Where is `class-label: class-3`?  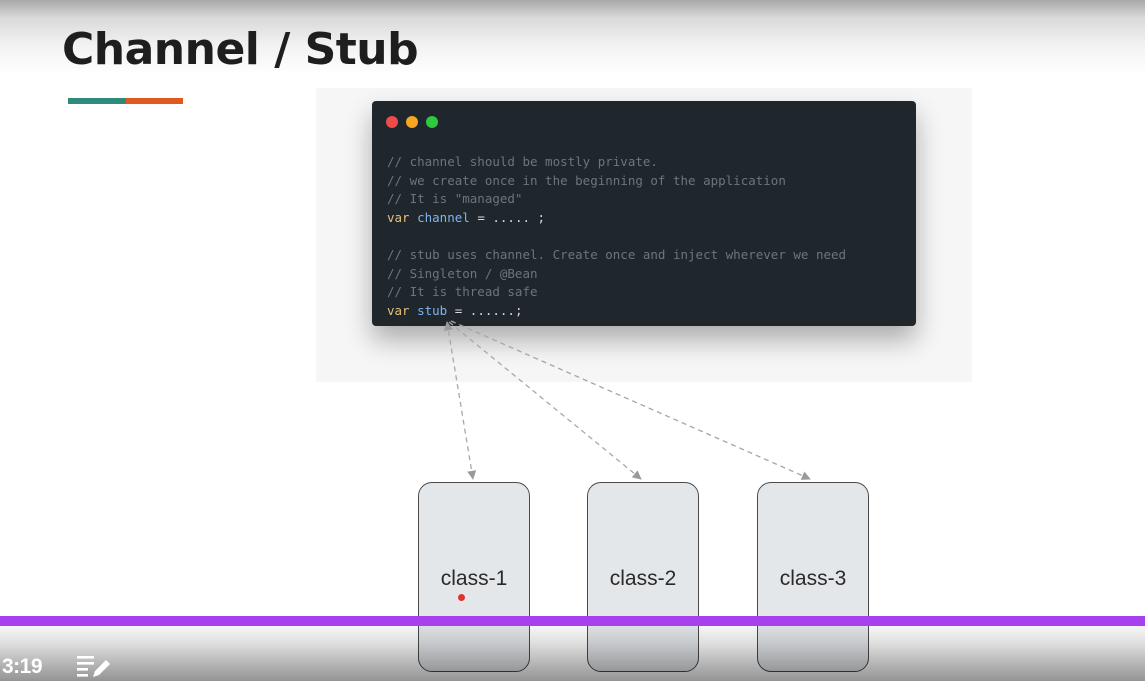
class-label: class-3 is located at coordinates (813, 578).